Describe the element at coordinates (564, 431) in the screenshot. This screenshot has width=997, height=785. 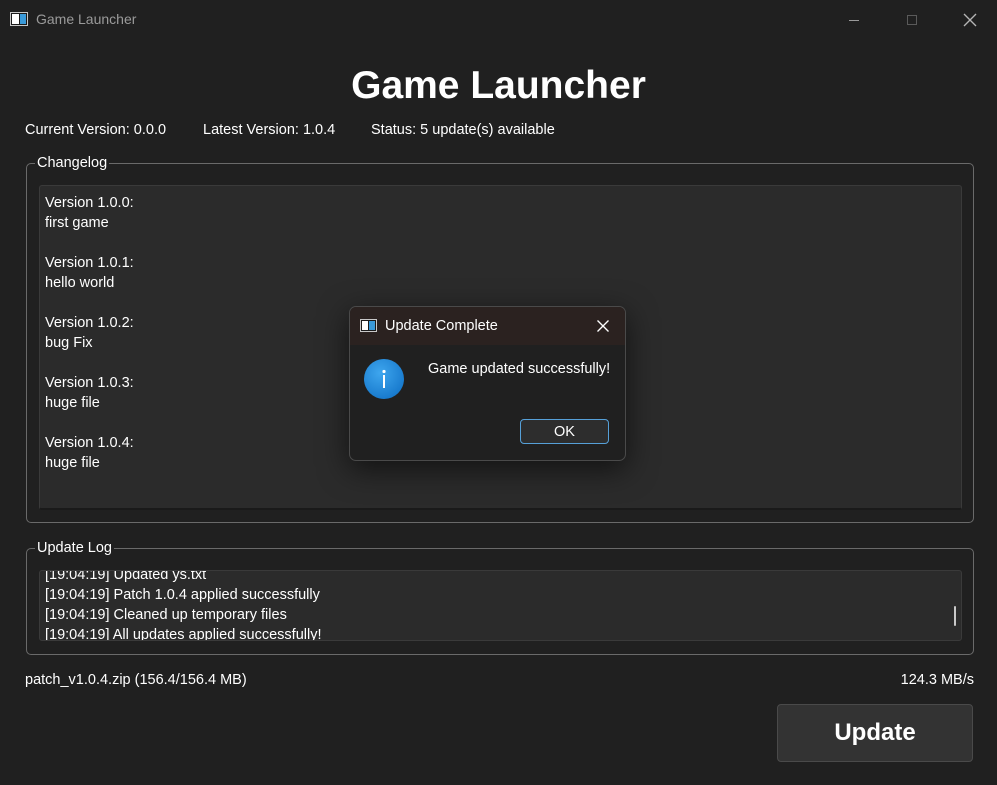
I see `ok-button: OK` at that location.